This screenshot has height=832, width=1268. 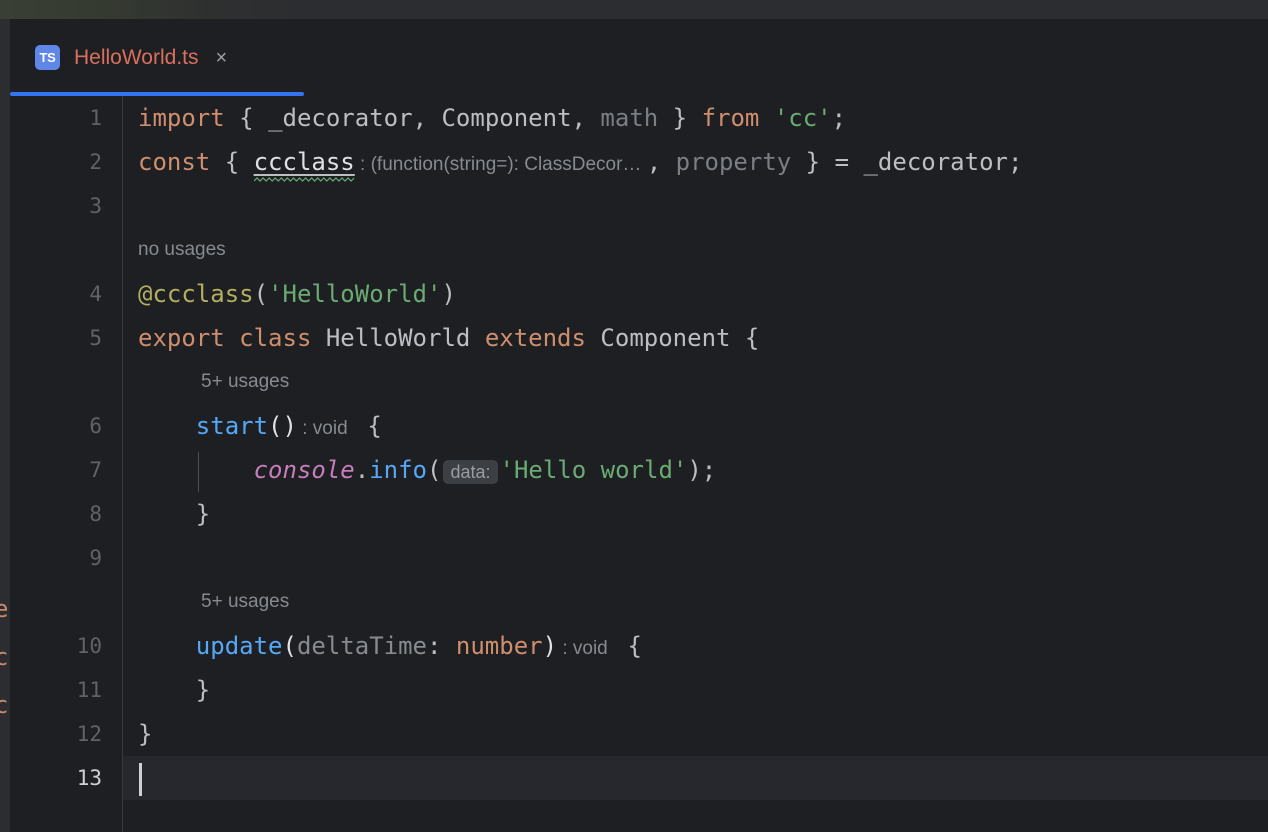 What do you see at coordinates (665, 338) in the screenshot?
I see `token-base-class: Component` at bounding box center [665, 338].